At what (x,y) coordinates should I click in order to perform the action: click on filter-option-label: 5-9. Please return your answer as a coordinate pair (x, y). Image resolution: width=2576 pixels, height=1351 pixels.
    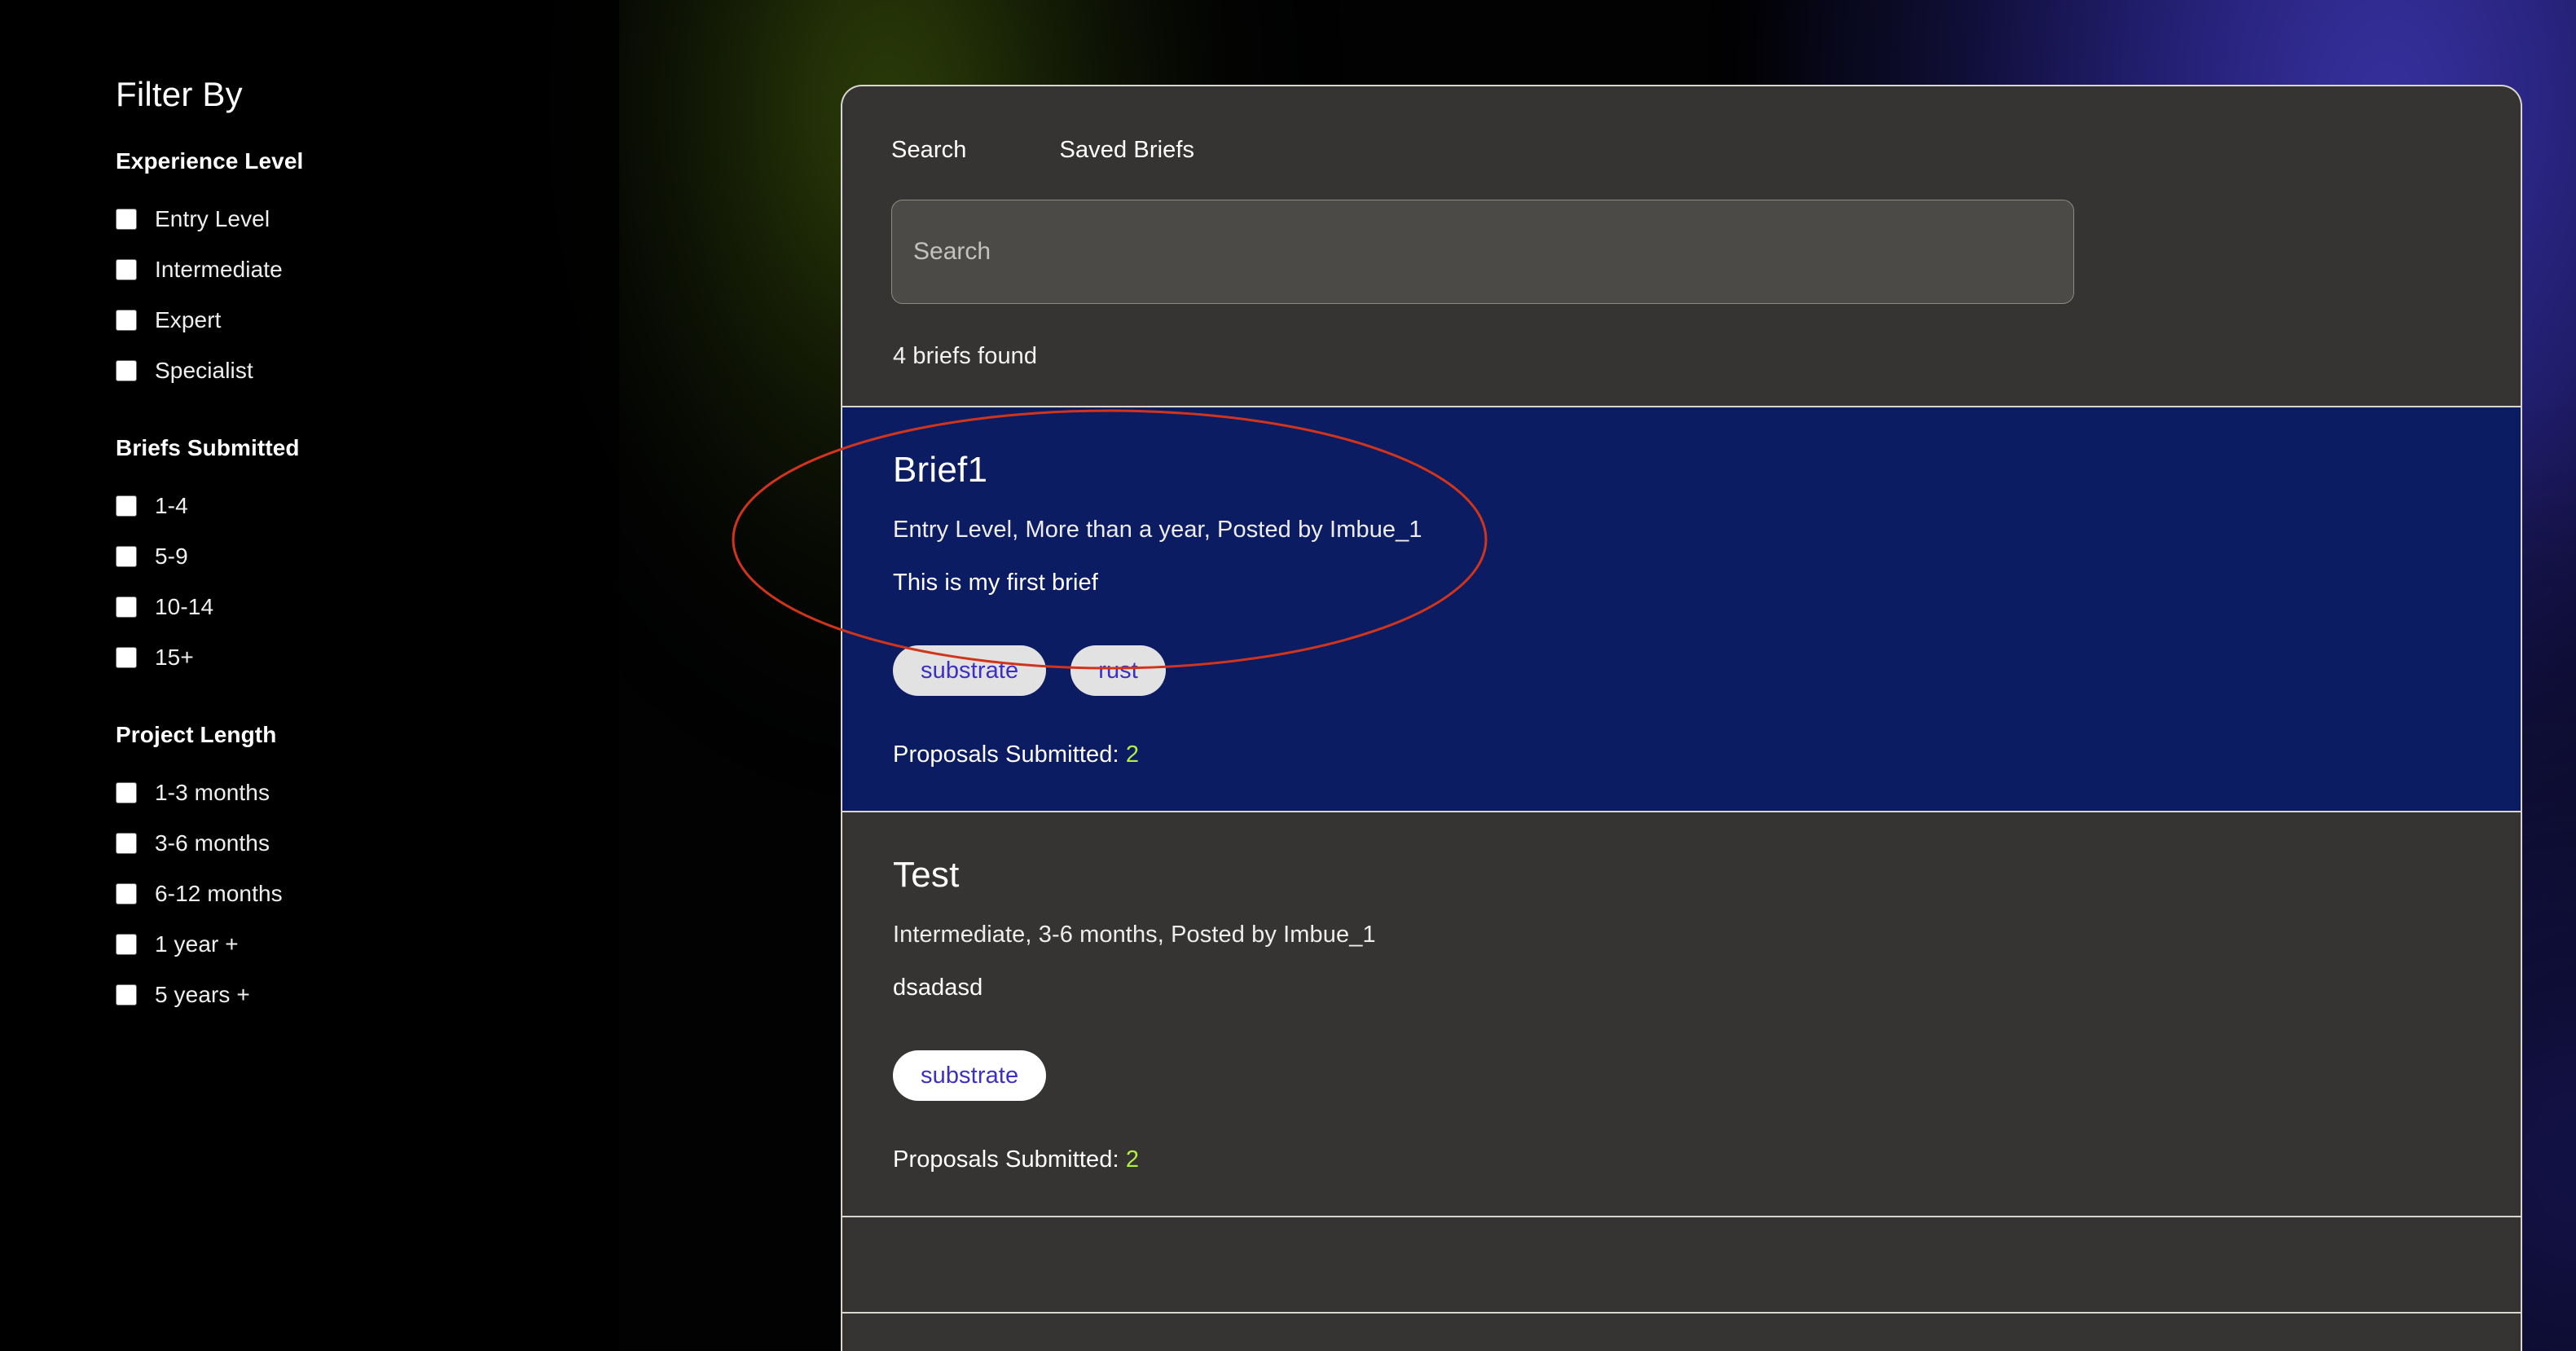
    Looking at the image, I should click on (171, 556).